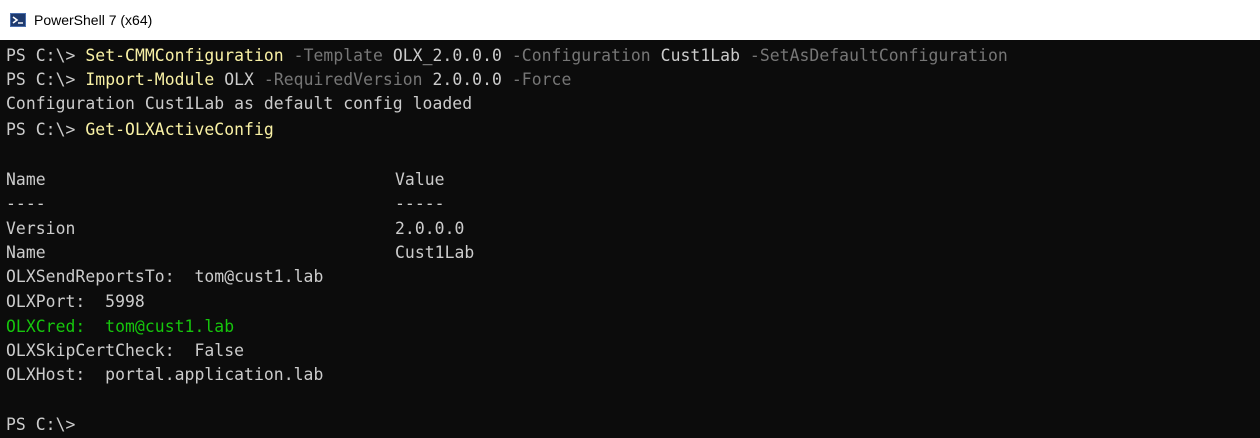  I want to click on window-title: PowerShell 7 (x64), so click(93, 20).